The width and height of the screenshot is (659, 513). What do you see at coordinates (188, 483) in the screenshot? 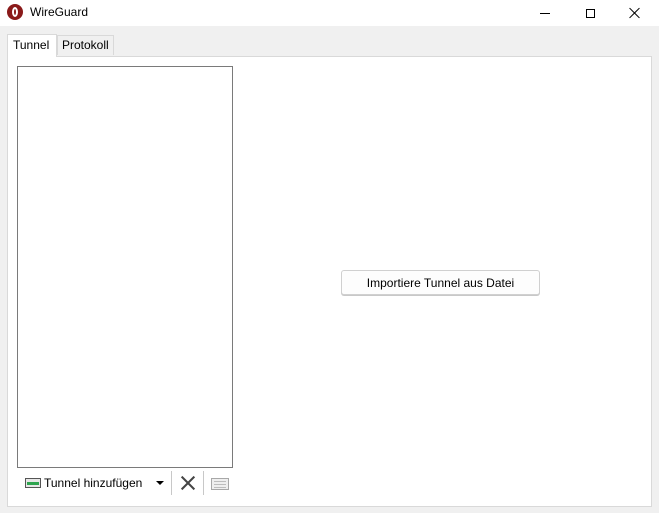
I see `delete-icon` at bounding box center [188, 483].